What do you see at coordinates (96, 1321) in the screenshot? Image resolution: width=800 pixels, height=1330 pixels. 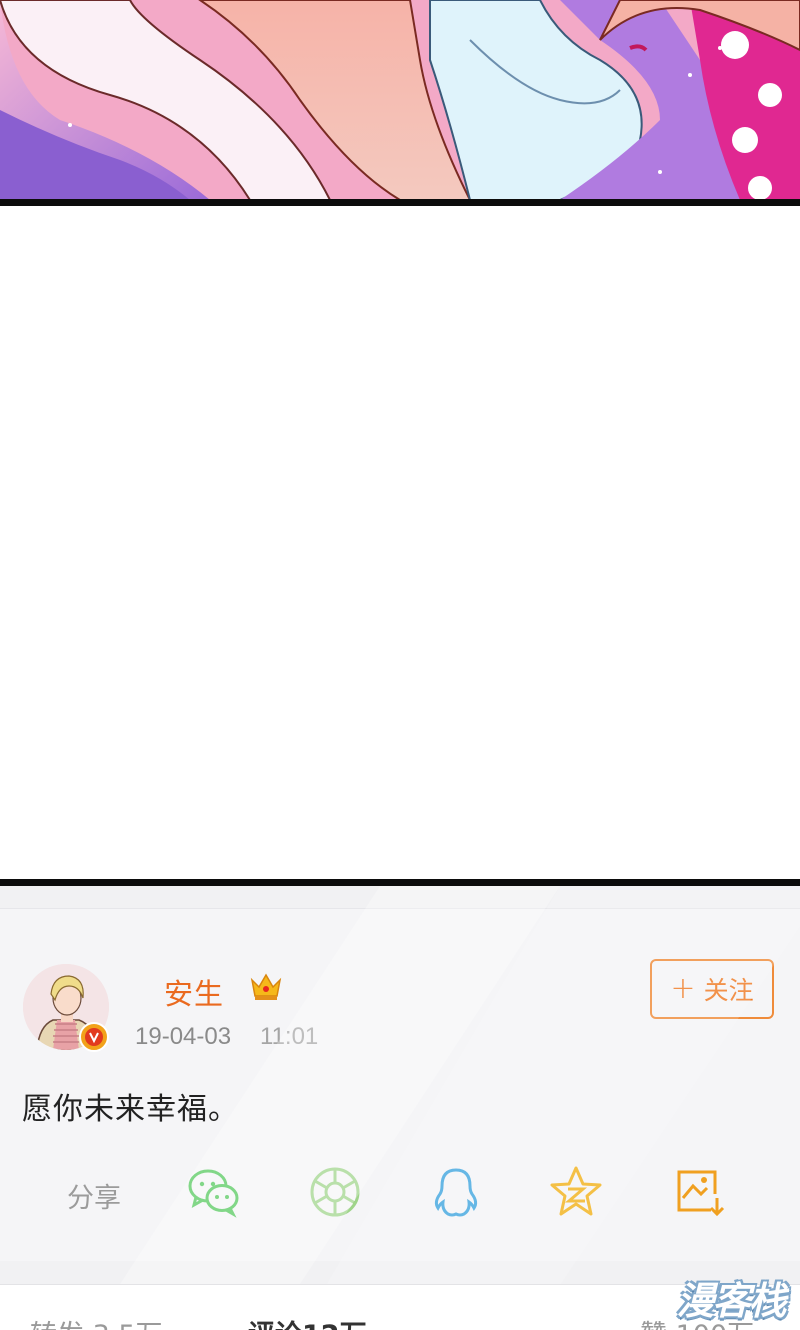 I see `repost-count: 转发 3.5万` at bounding box center [96, 1321].